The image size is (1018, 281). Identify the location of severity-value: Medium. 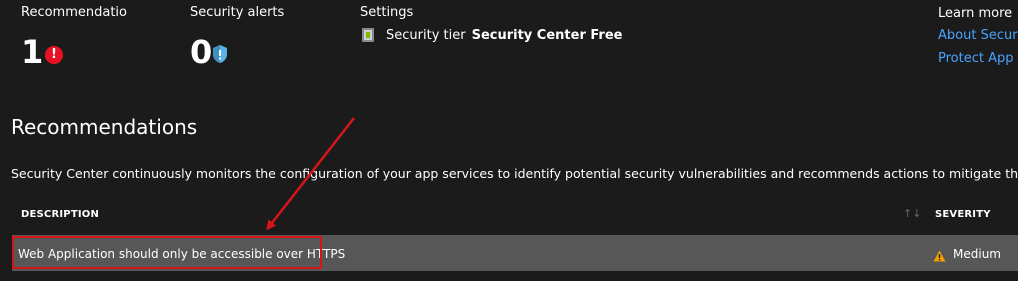
(977, 254).